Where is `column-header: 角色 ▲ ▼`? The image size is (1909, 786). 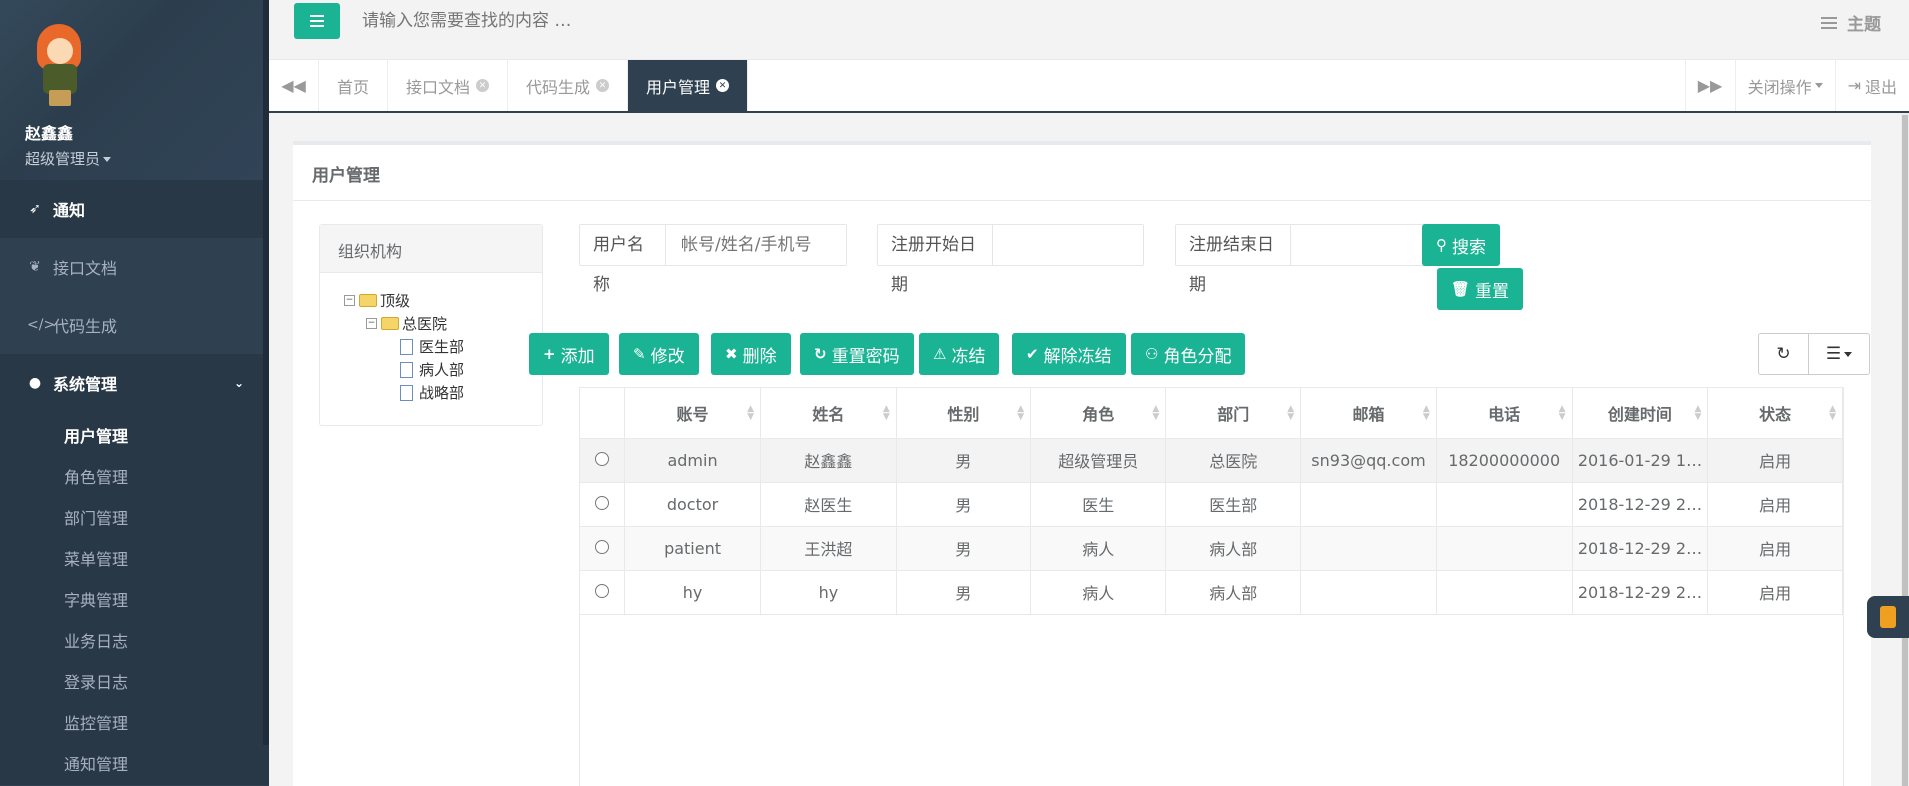 column-header: 角色 ▲ ▼ is located at coordinates (1098, 413).